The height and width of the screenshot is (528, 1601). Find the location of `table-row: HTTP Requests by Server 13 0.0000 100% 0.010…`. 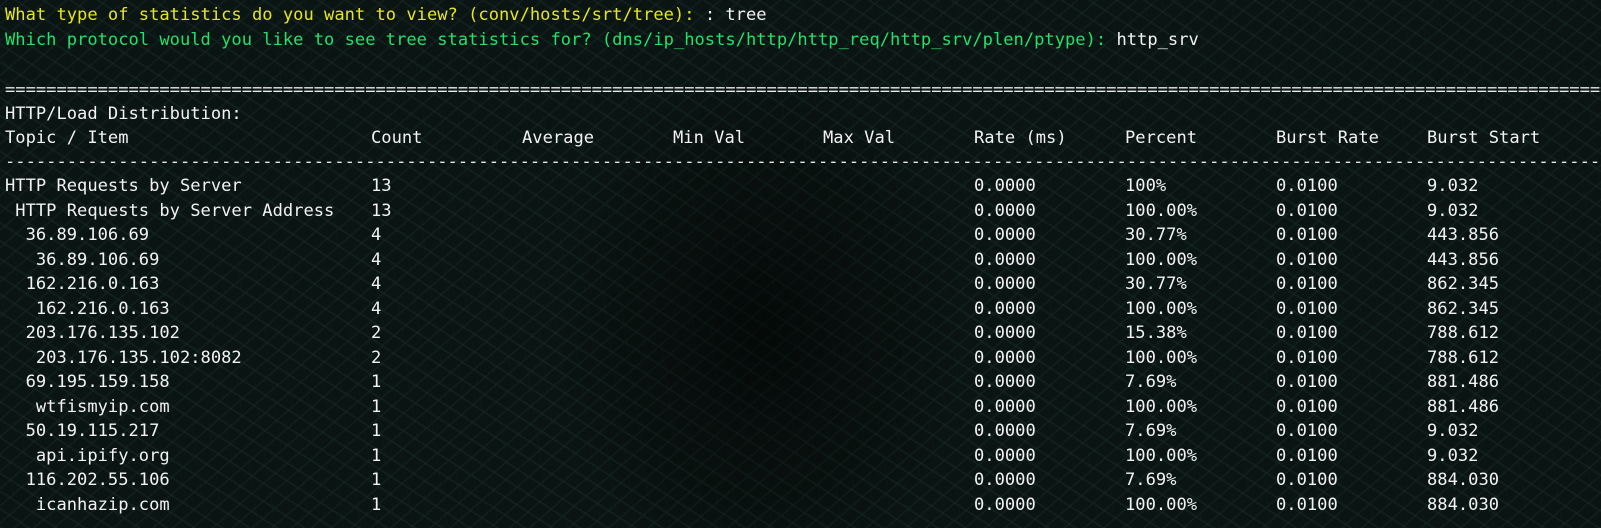

table-row: HTTP Requests by Server 13 0.0000 100% 0.010… is located at coordinates (800, 186).